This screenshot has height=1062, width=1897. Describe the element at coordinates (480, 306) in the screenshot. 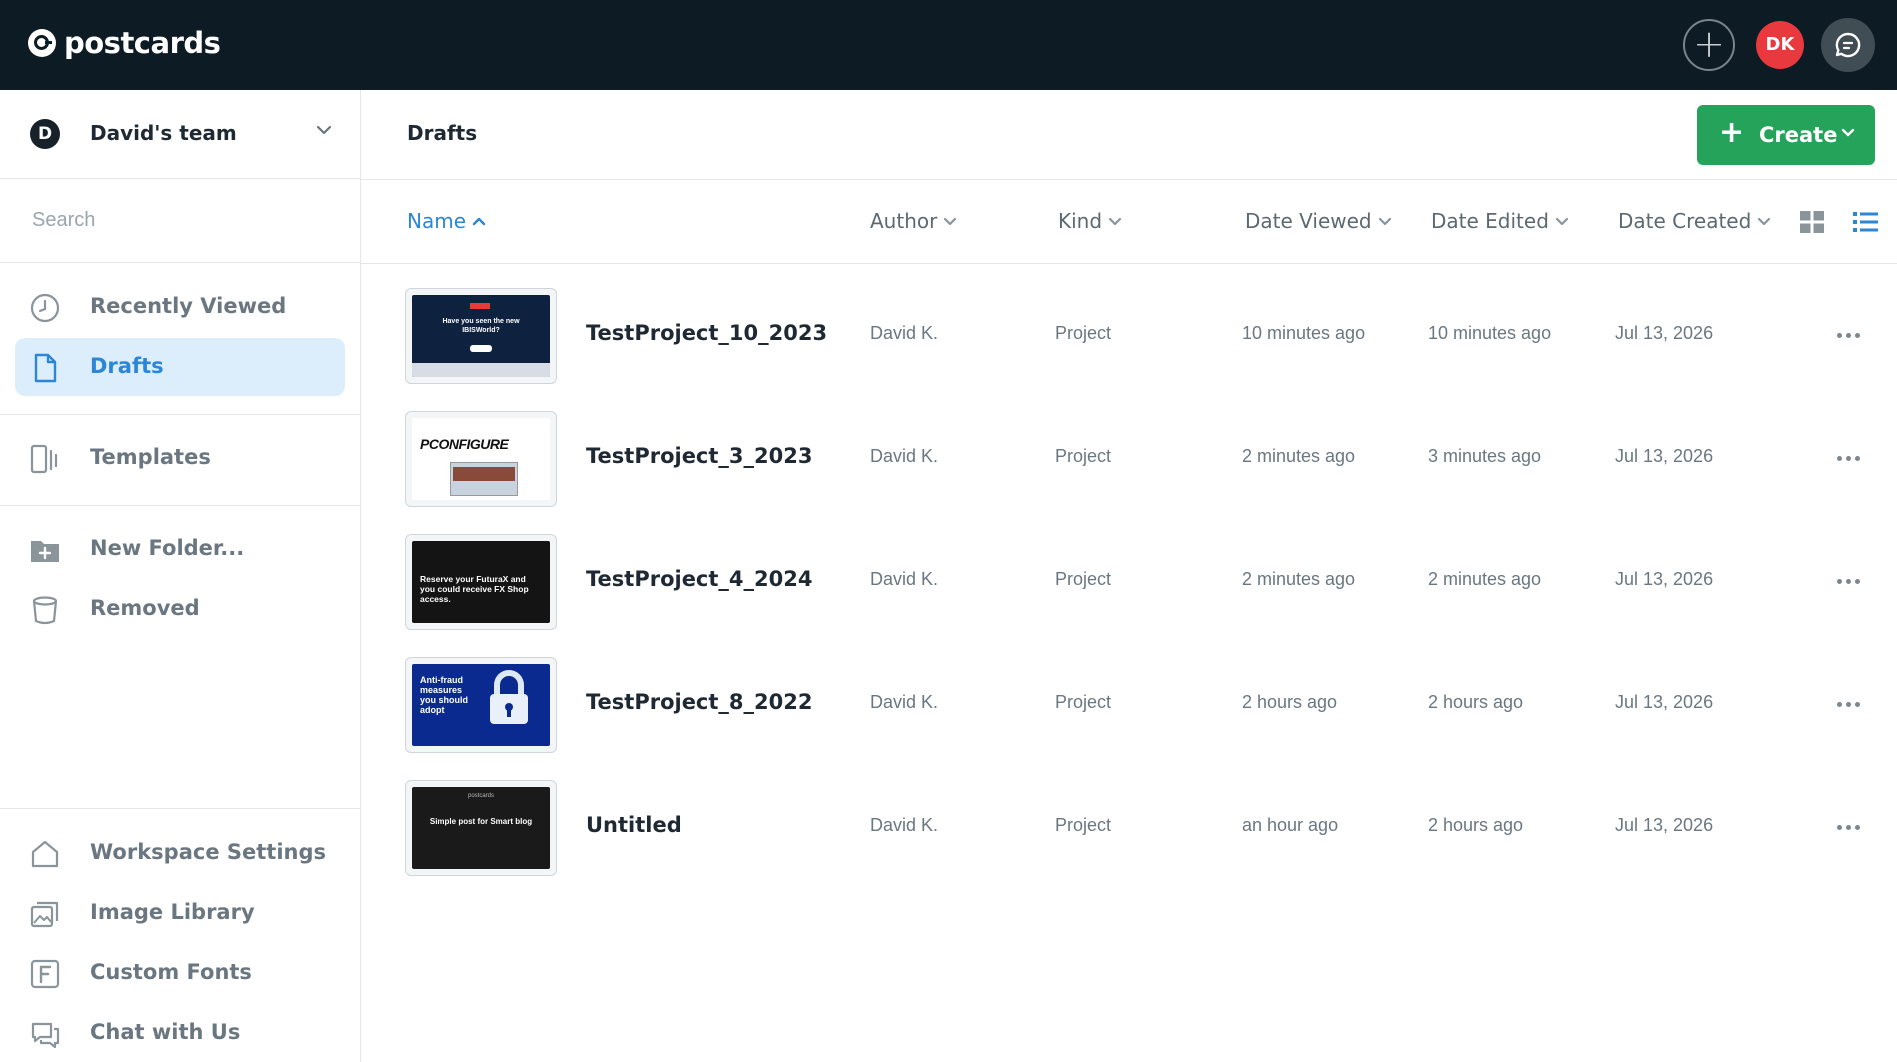

I see `thumbnail-badge` at that location.